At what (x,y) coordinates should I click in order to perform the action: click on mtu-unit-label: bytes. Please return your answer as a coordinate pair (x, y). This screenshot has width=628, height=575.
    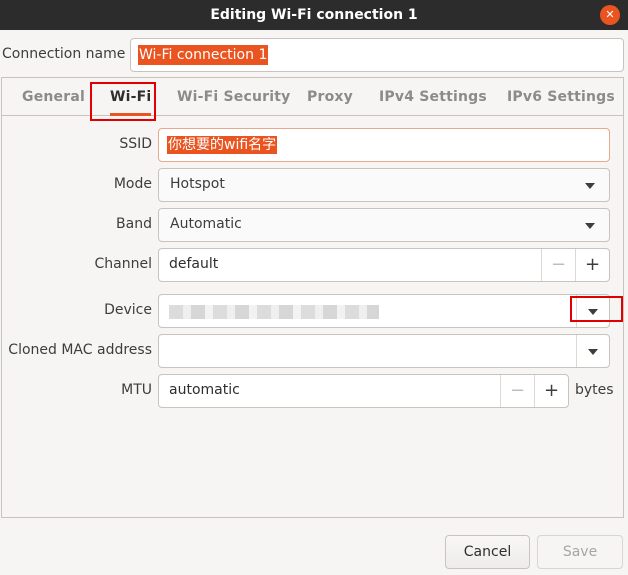
    Looking at the image, I should click on (594, 390).